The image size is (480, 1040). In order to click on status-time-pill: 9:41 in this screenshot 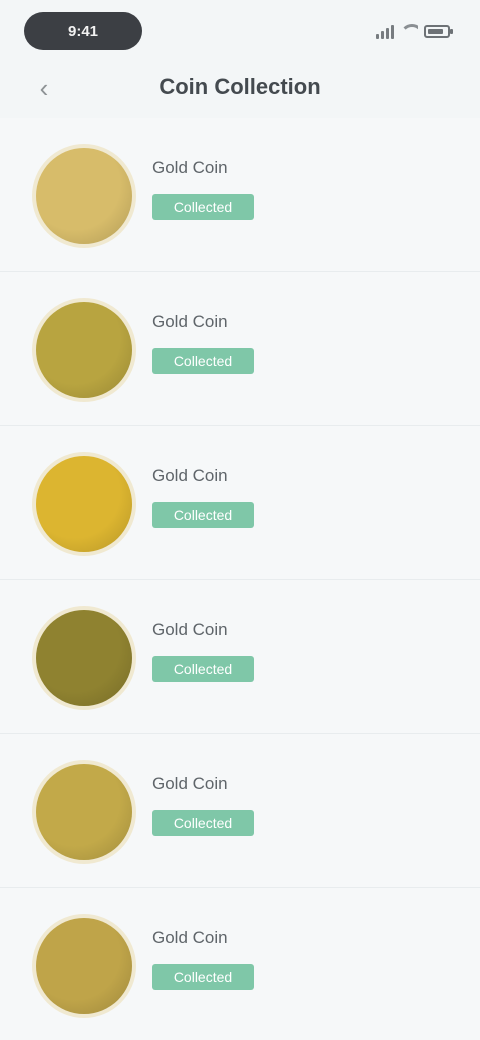, I will do `click(83, 31)`.